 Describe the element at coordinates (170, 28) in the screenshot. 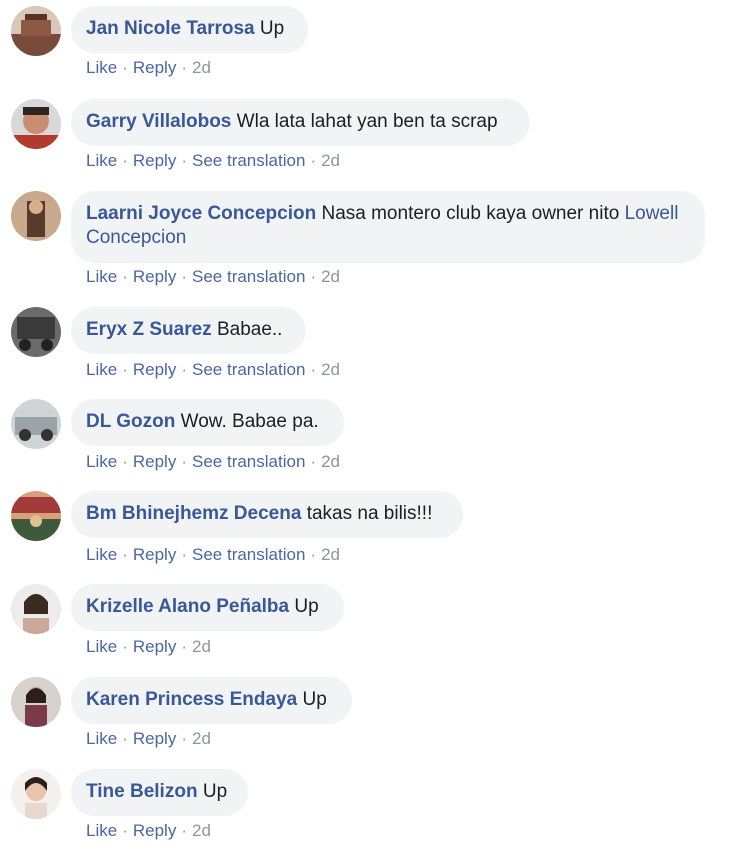

I see `comment-author: Jan Nicole Tarrosa` at that location.